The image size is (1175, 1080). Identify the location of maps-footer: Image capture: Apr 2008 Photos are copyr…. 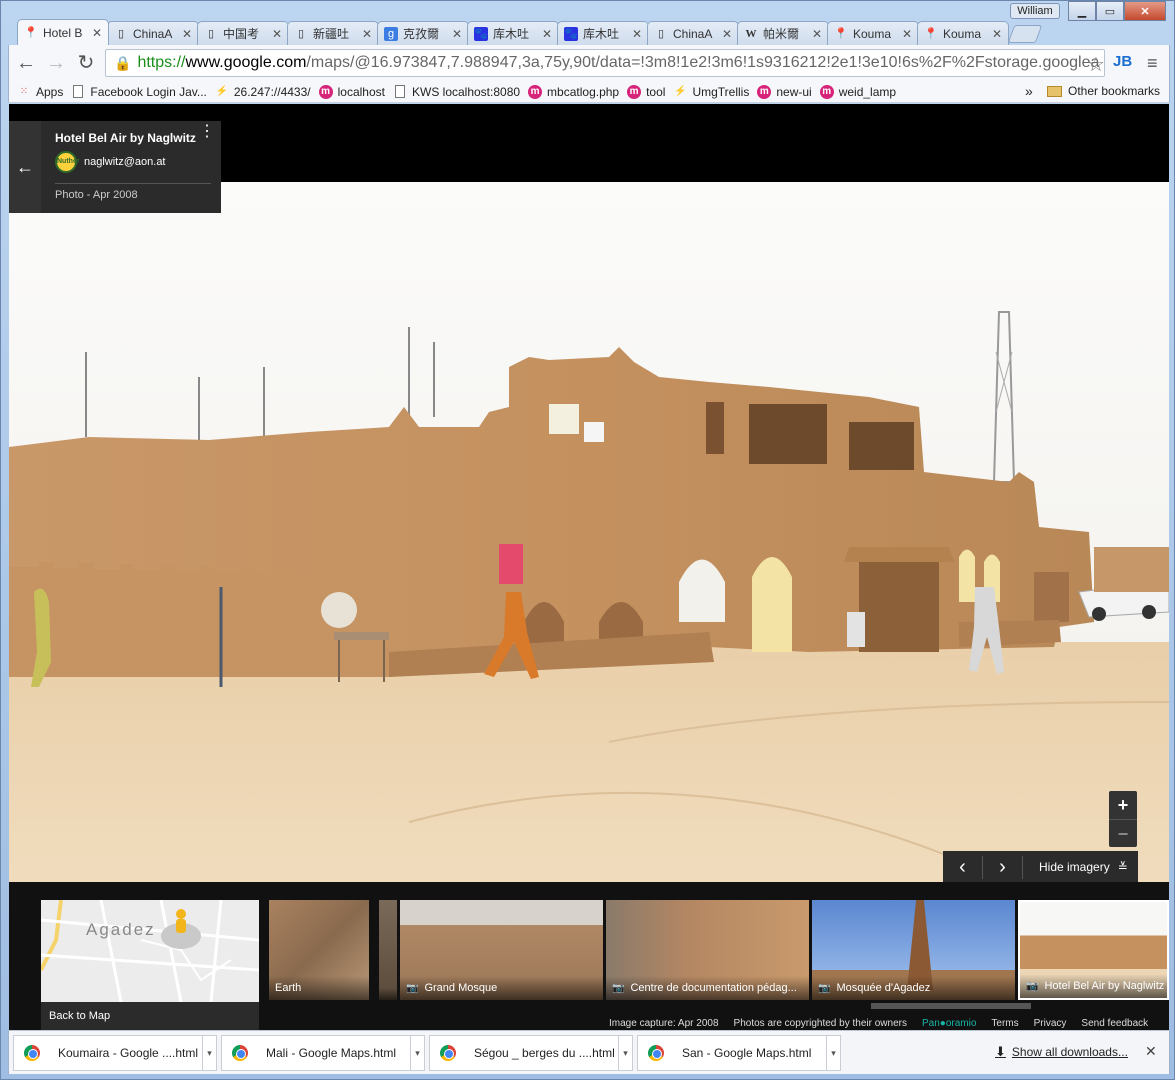
(878, 1023).